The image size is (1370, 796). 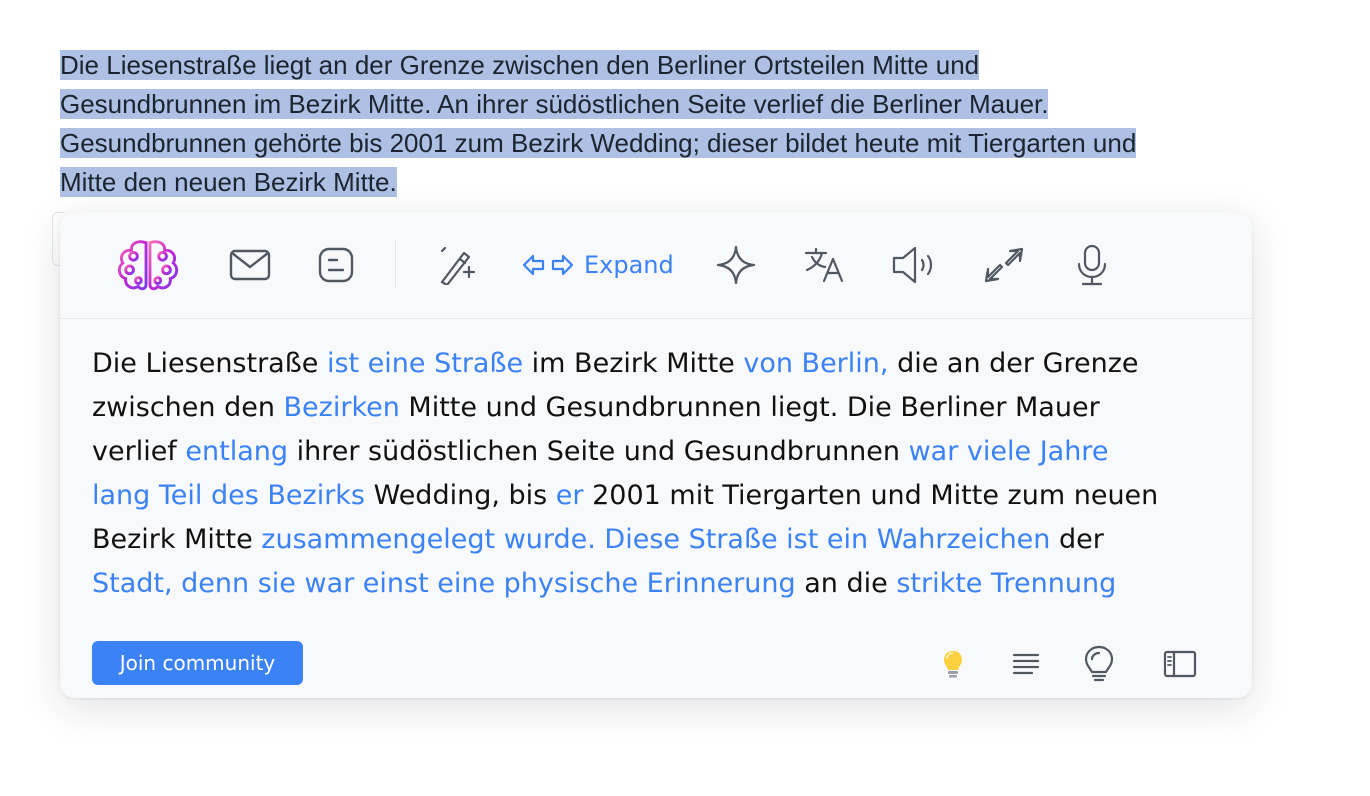 I want to click on idea-bulb-icon, so click(x=1099, y=664).